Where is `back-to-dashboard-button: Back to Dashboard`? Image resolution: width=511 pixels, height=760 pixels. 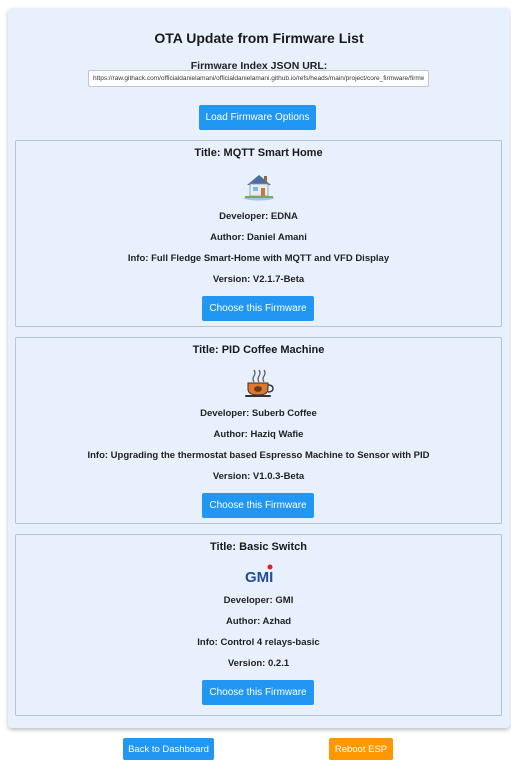 back-to-dashboard-button: Back to Dashboard is located at coordinates (168, 749).